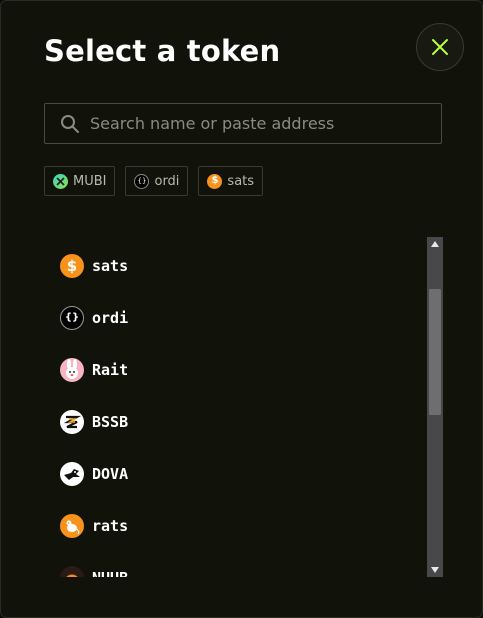 This screenshot has width=483, height=618. Describe the element at coordinates (60, 181) in the screenshot. I see `mubi-logo-icon` at that location.